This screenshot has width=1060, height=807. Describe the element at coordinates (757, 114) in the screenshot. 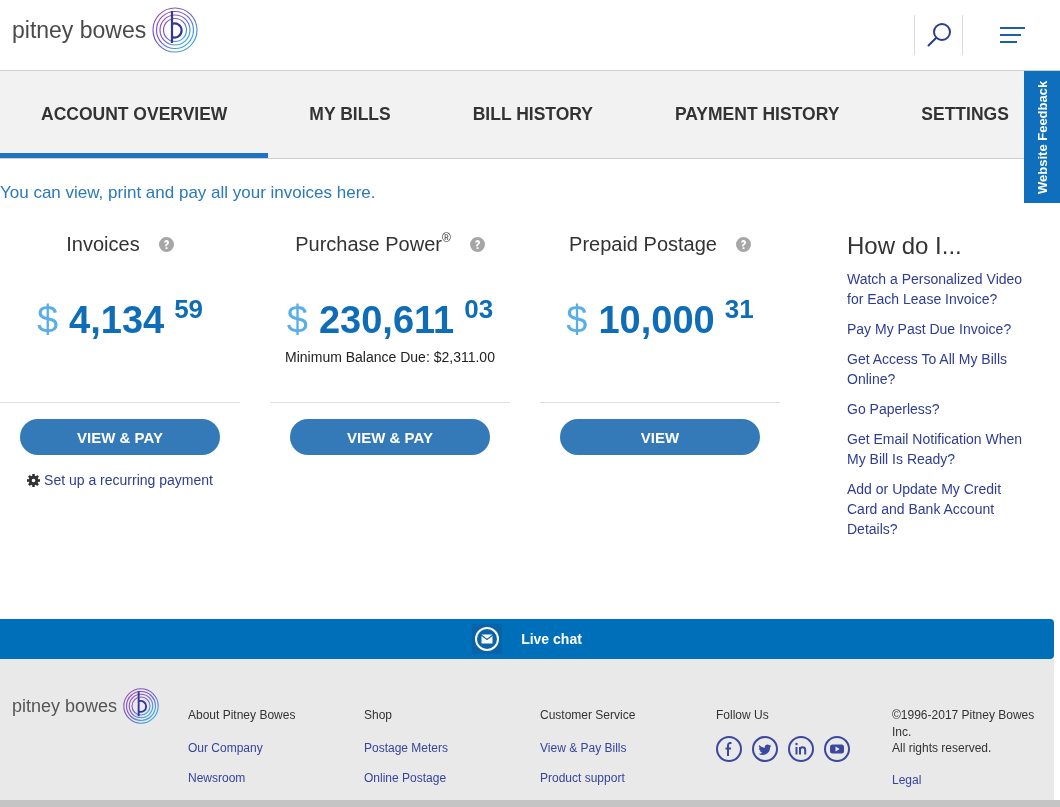

I see `nav-tab: PAYMENT HISTORY` at that location.